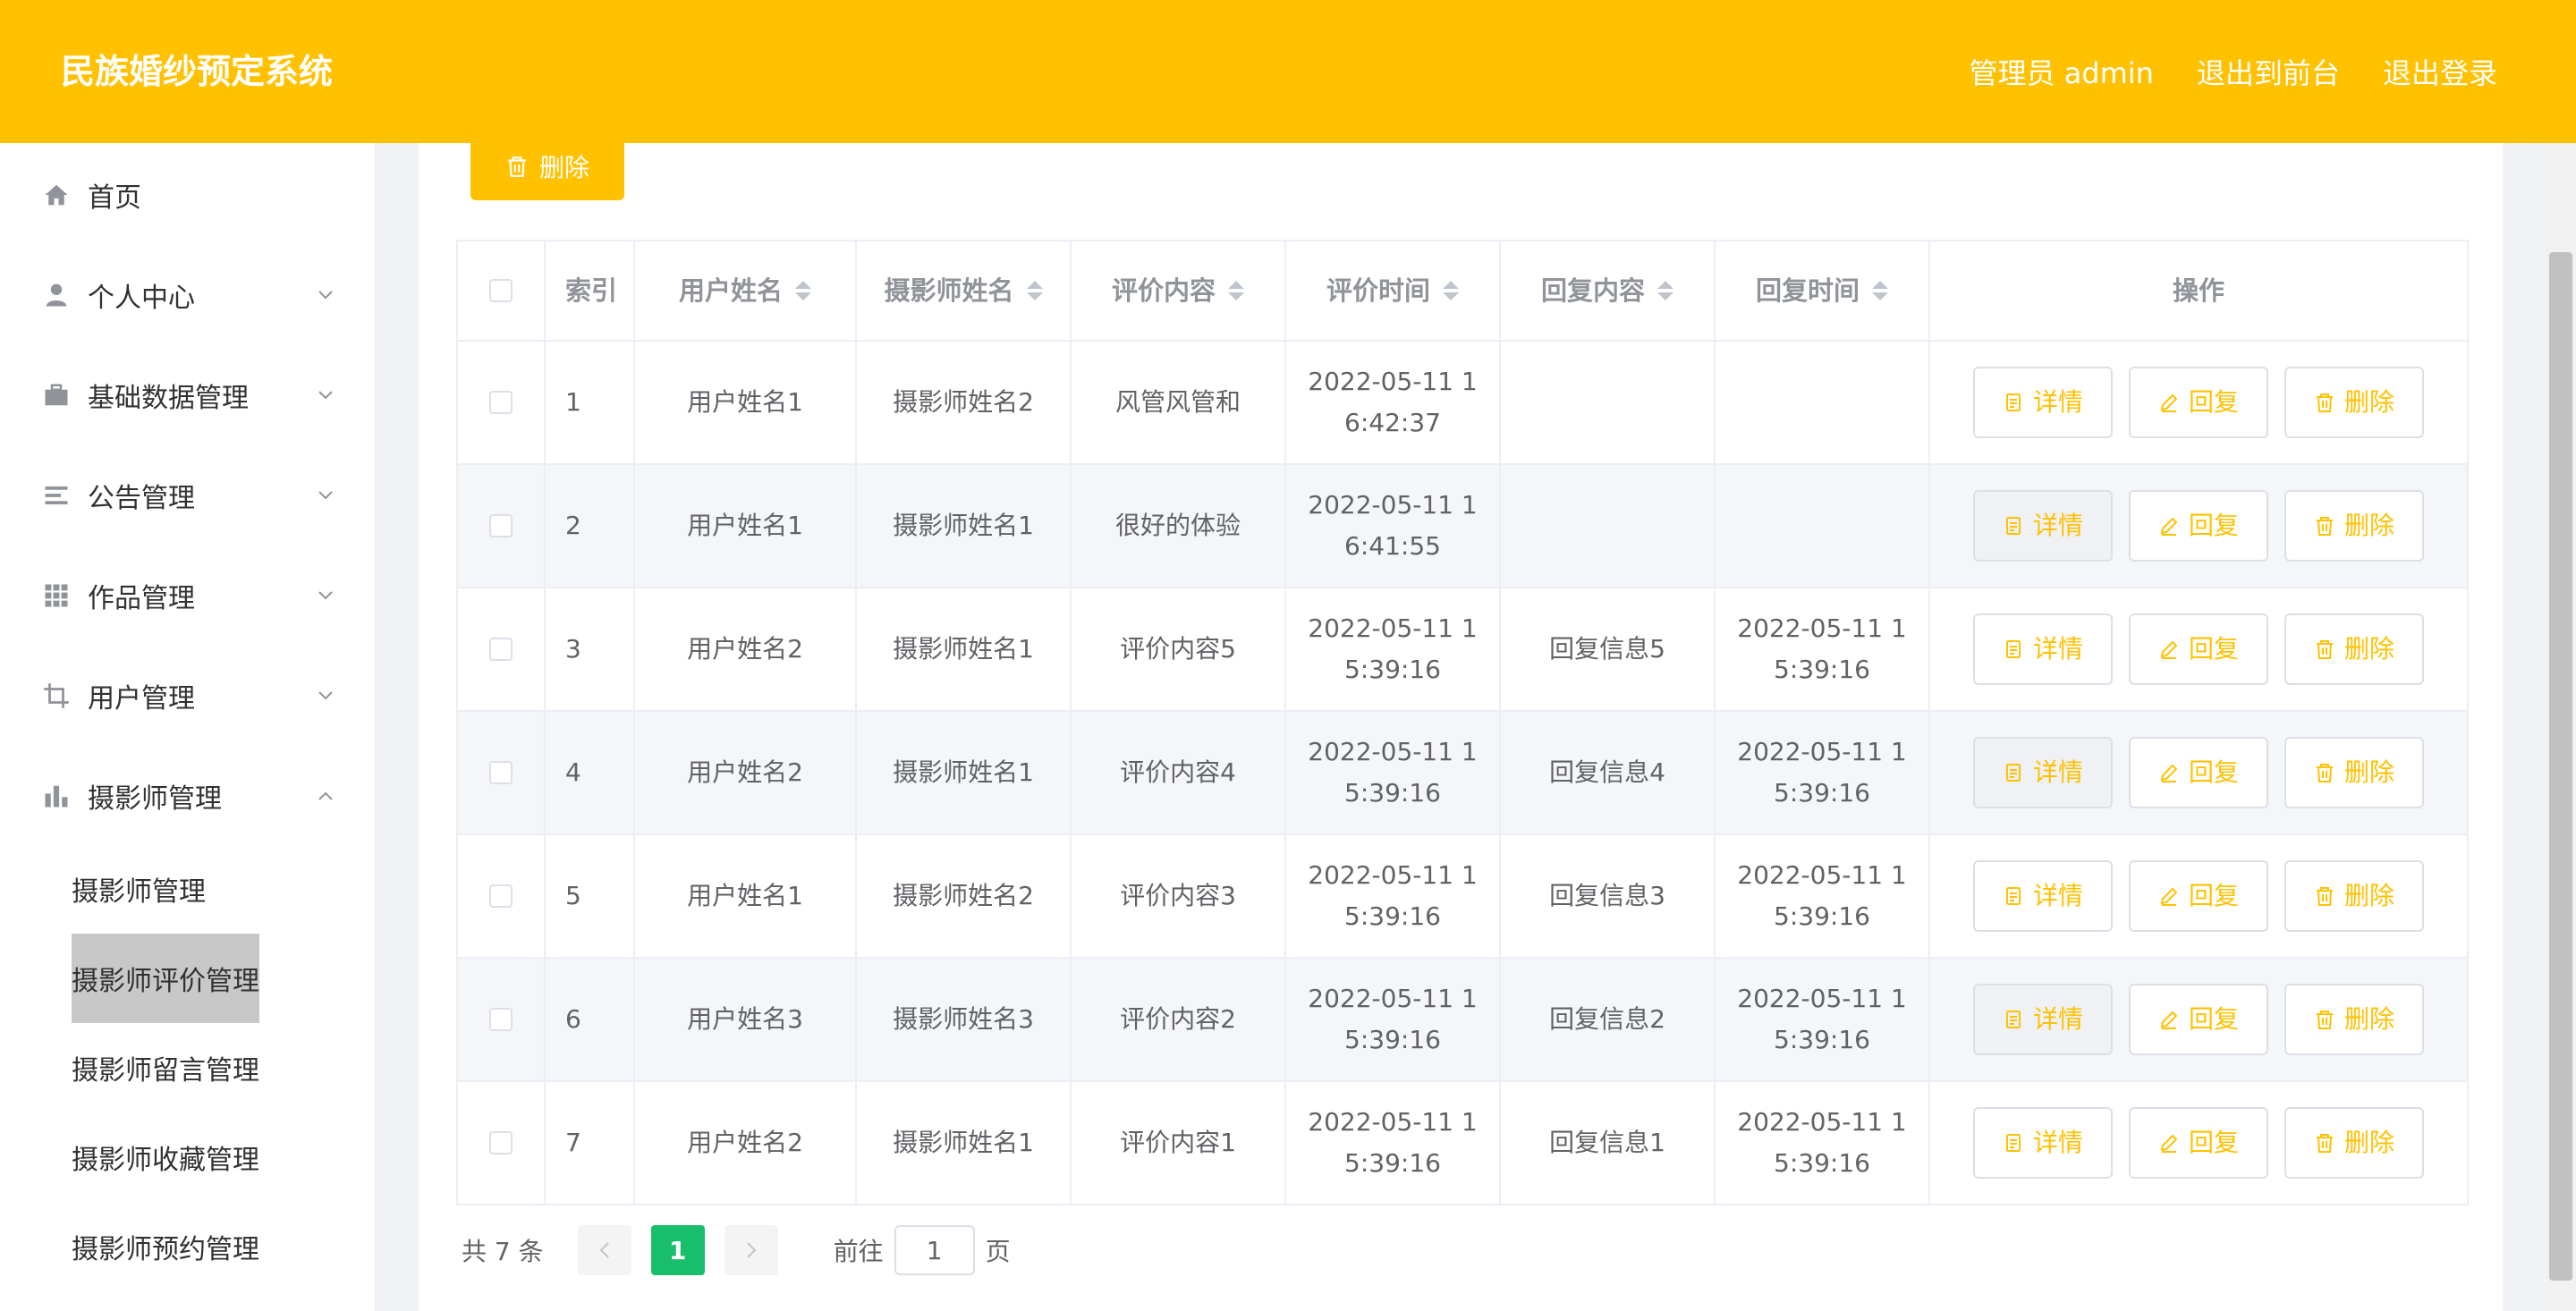  Describe the element at coordinates (165, 979) in the screenshot. I see `sidebar-subitem-photographer-reviews: 摄影师评价管理` at that location.